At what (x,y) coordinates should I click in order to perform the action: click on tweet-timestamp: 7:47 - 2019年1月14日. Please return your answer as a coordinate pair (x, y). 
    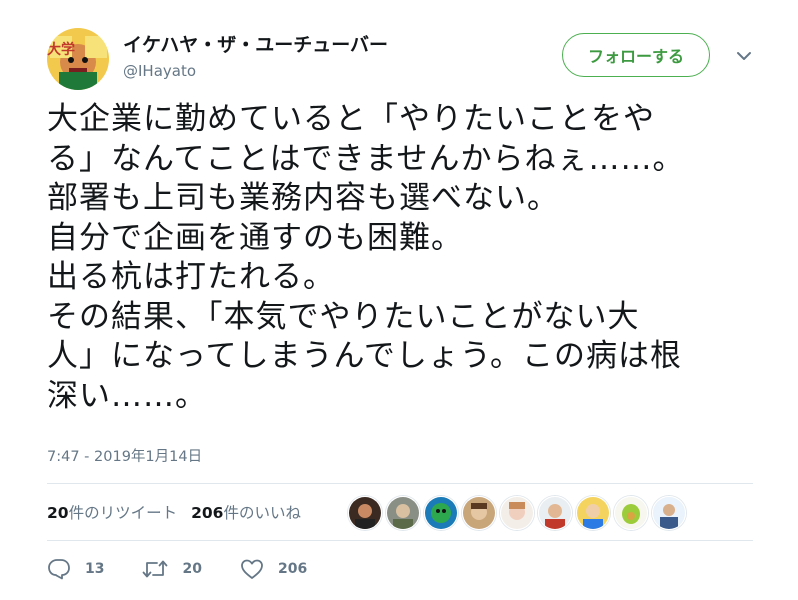
    Looking at the image, I should click on (124, 455).